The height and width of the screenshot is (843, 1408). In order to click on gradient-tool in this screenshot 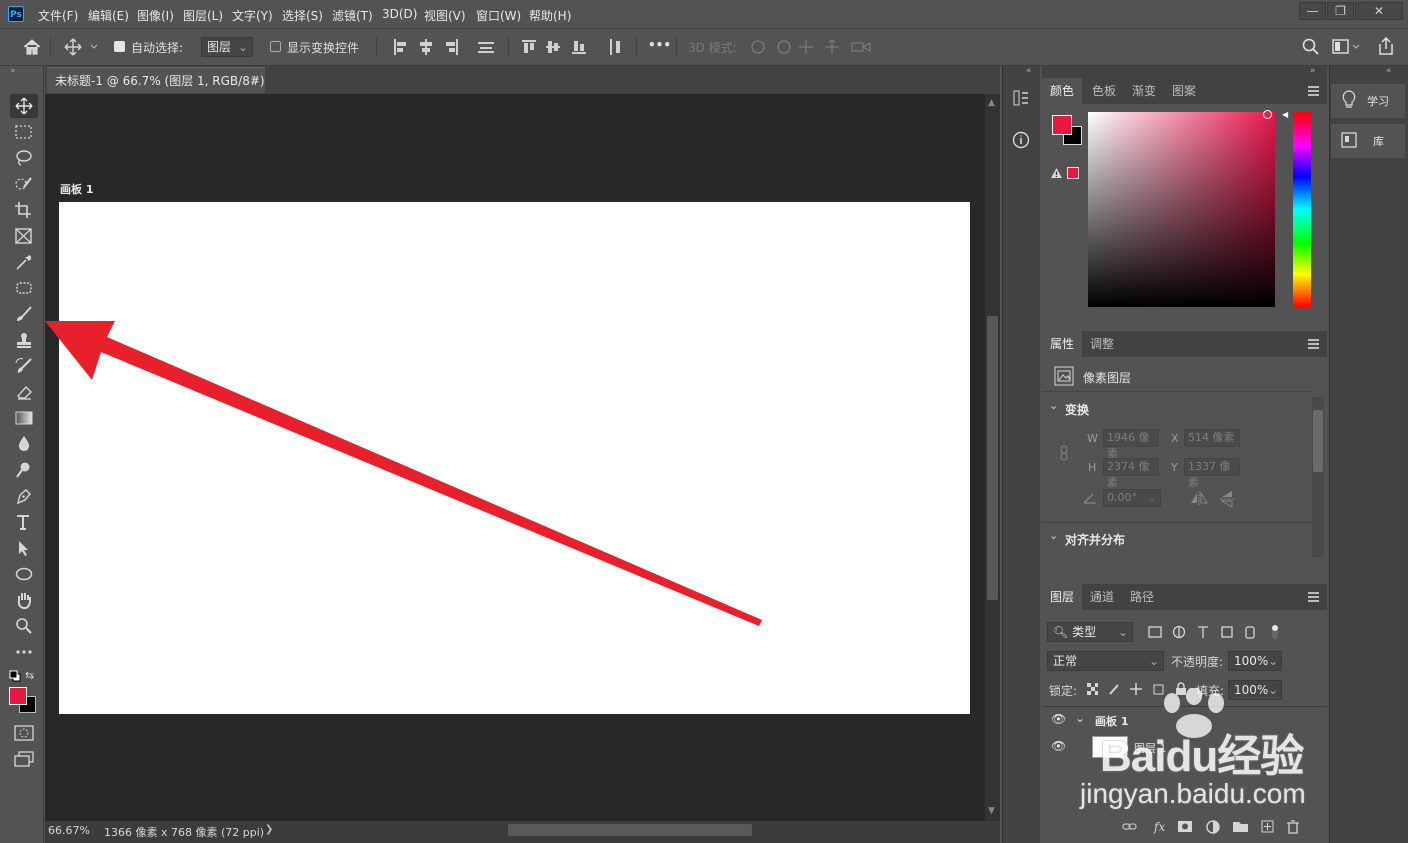, I will do `click(24, 418)`.